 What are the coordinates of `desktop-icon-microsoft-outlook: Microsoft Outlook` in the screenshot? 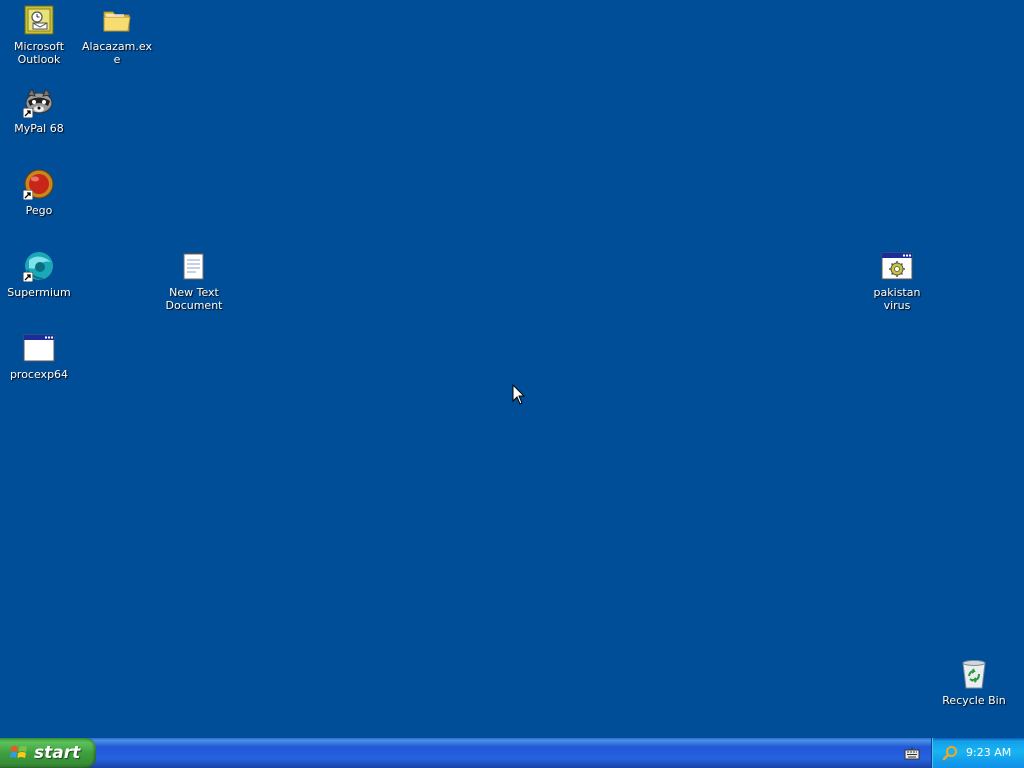 It's located at (39, 35).